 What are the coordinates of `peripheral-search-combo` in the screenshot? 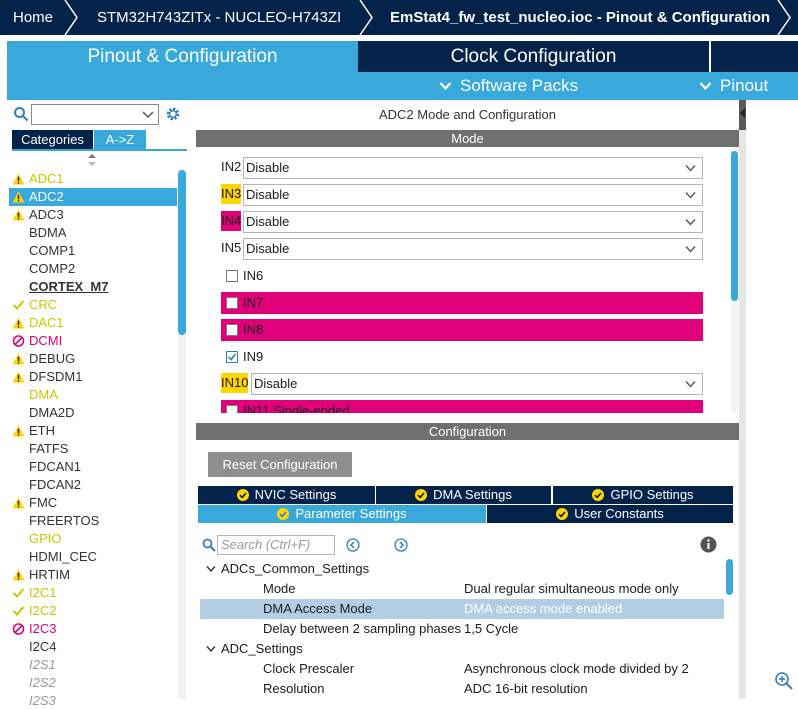 It's located at (95, 114).